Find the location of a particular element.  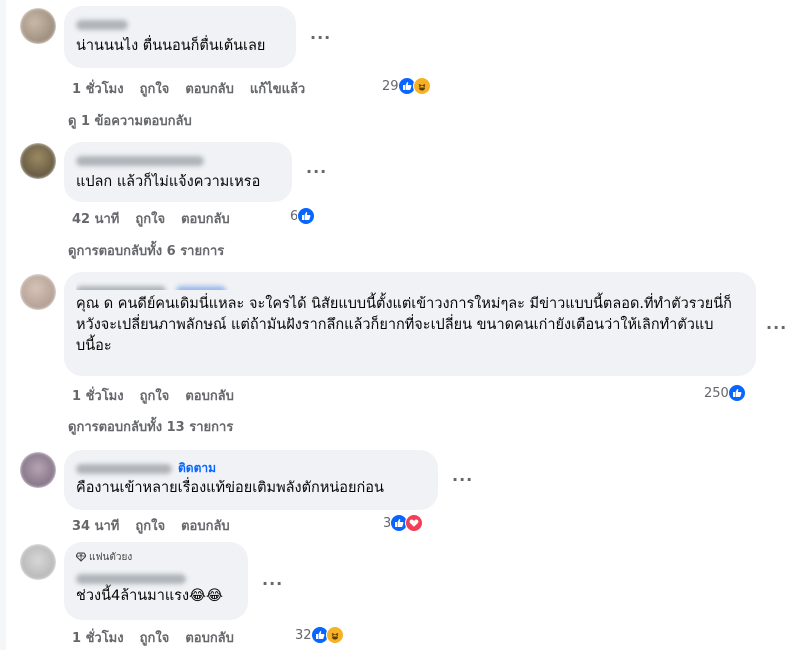

view-replies-label: ดูการตอบกลับทั้ง 6 รายการ is located at coordinates (146, 251).